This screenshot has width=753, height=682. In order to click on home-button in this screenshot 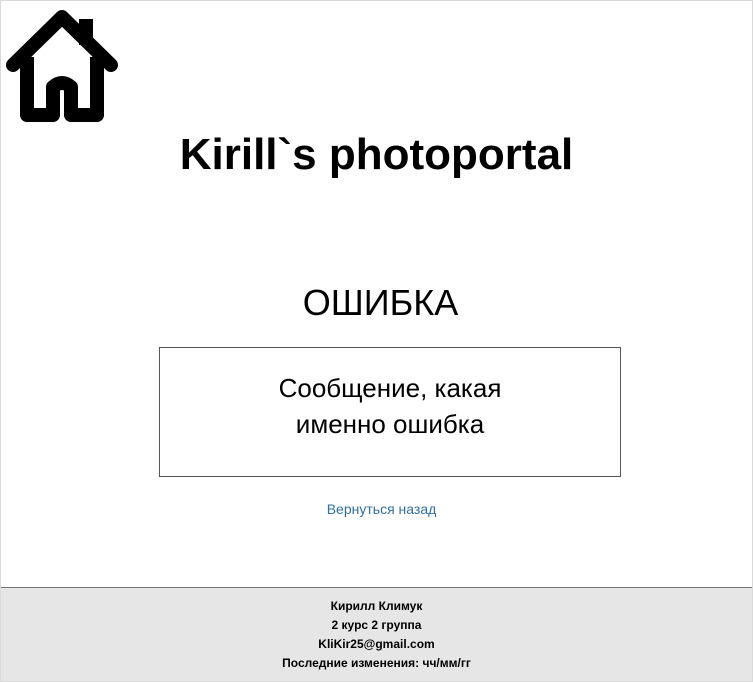, I will do `click(62, 66)`.